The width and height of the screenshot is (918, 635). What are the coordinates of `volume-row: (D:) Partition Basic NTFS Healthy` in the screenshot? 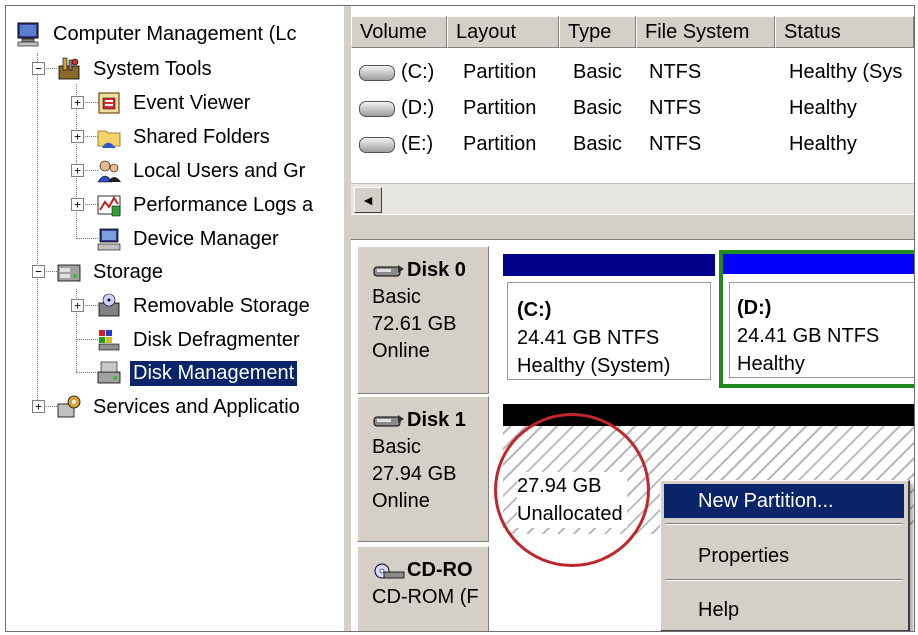 It's located at (632, 108).